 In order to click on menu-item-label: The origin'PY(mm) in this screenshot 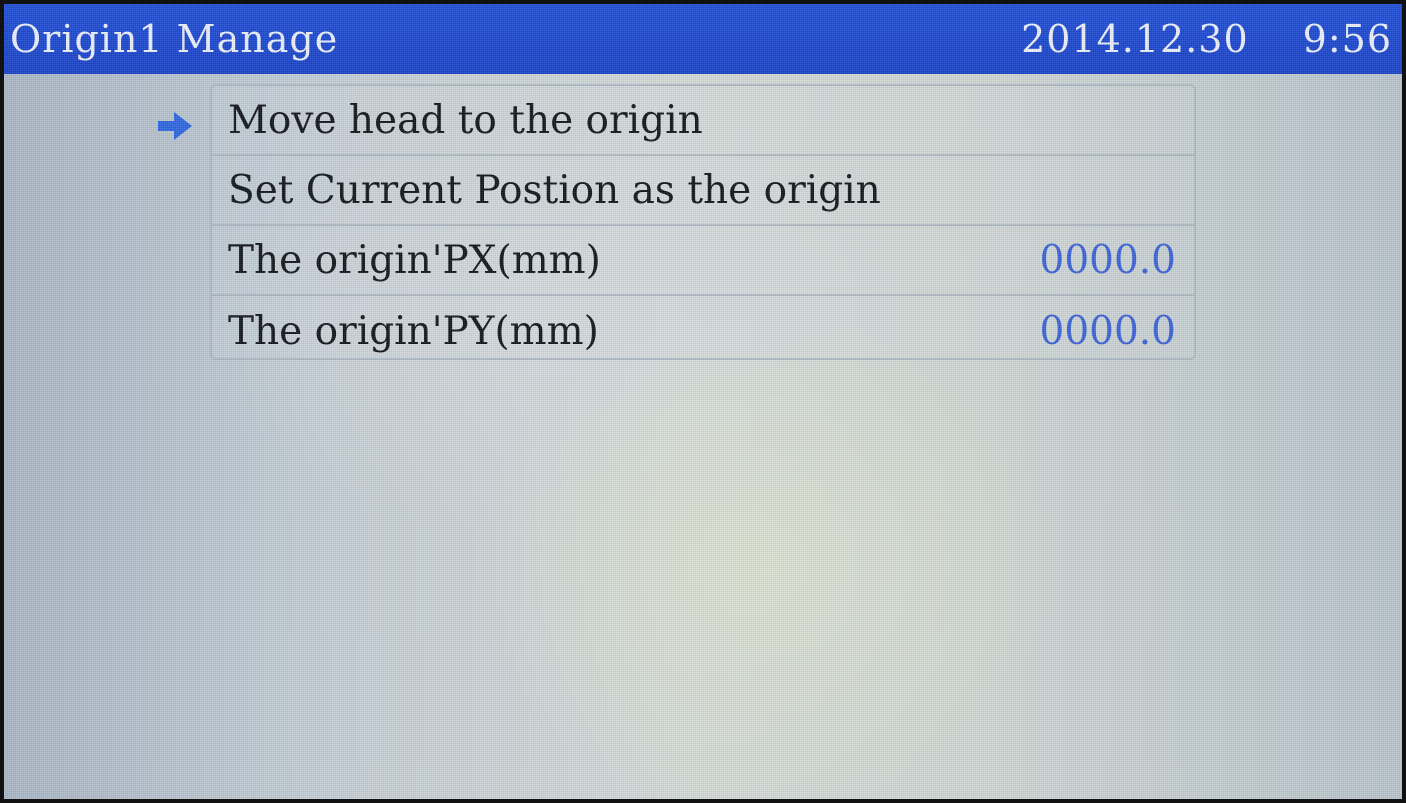, I will do `click(413, 331)`.